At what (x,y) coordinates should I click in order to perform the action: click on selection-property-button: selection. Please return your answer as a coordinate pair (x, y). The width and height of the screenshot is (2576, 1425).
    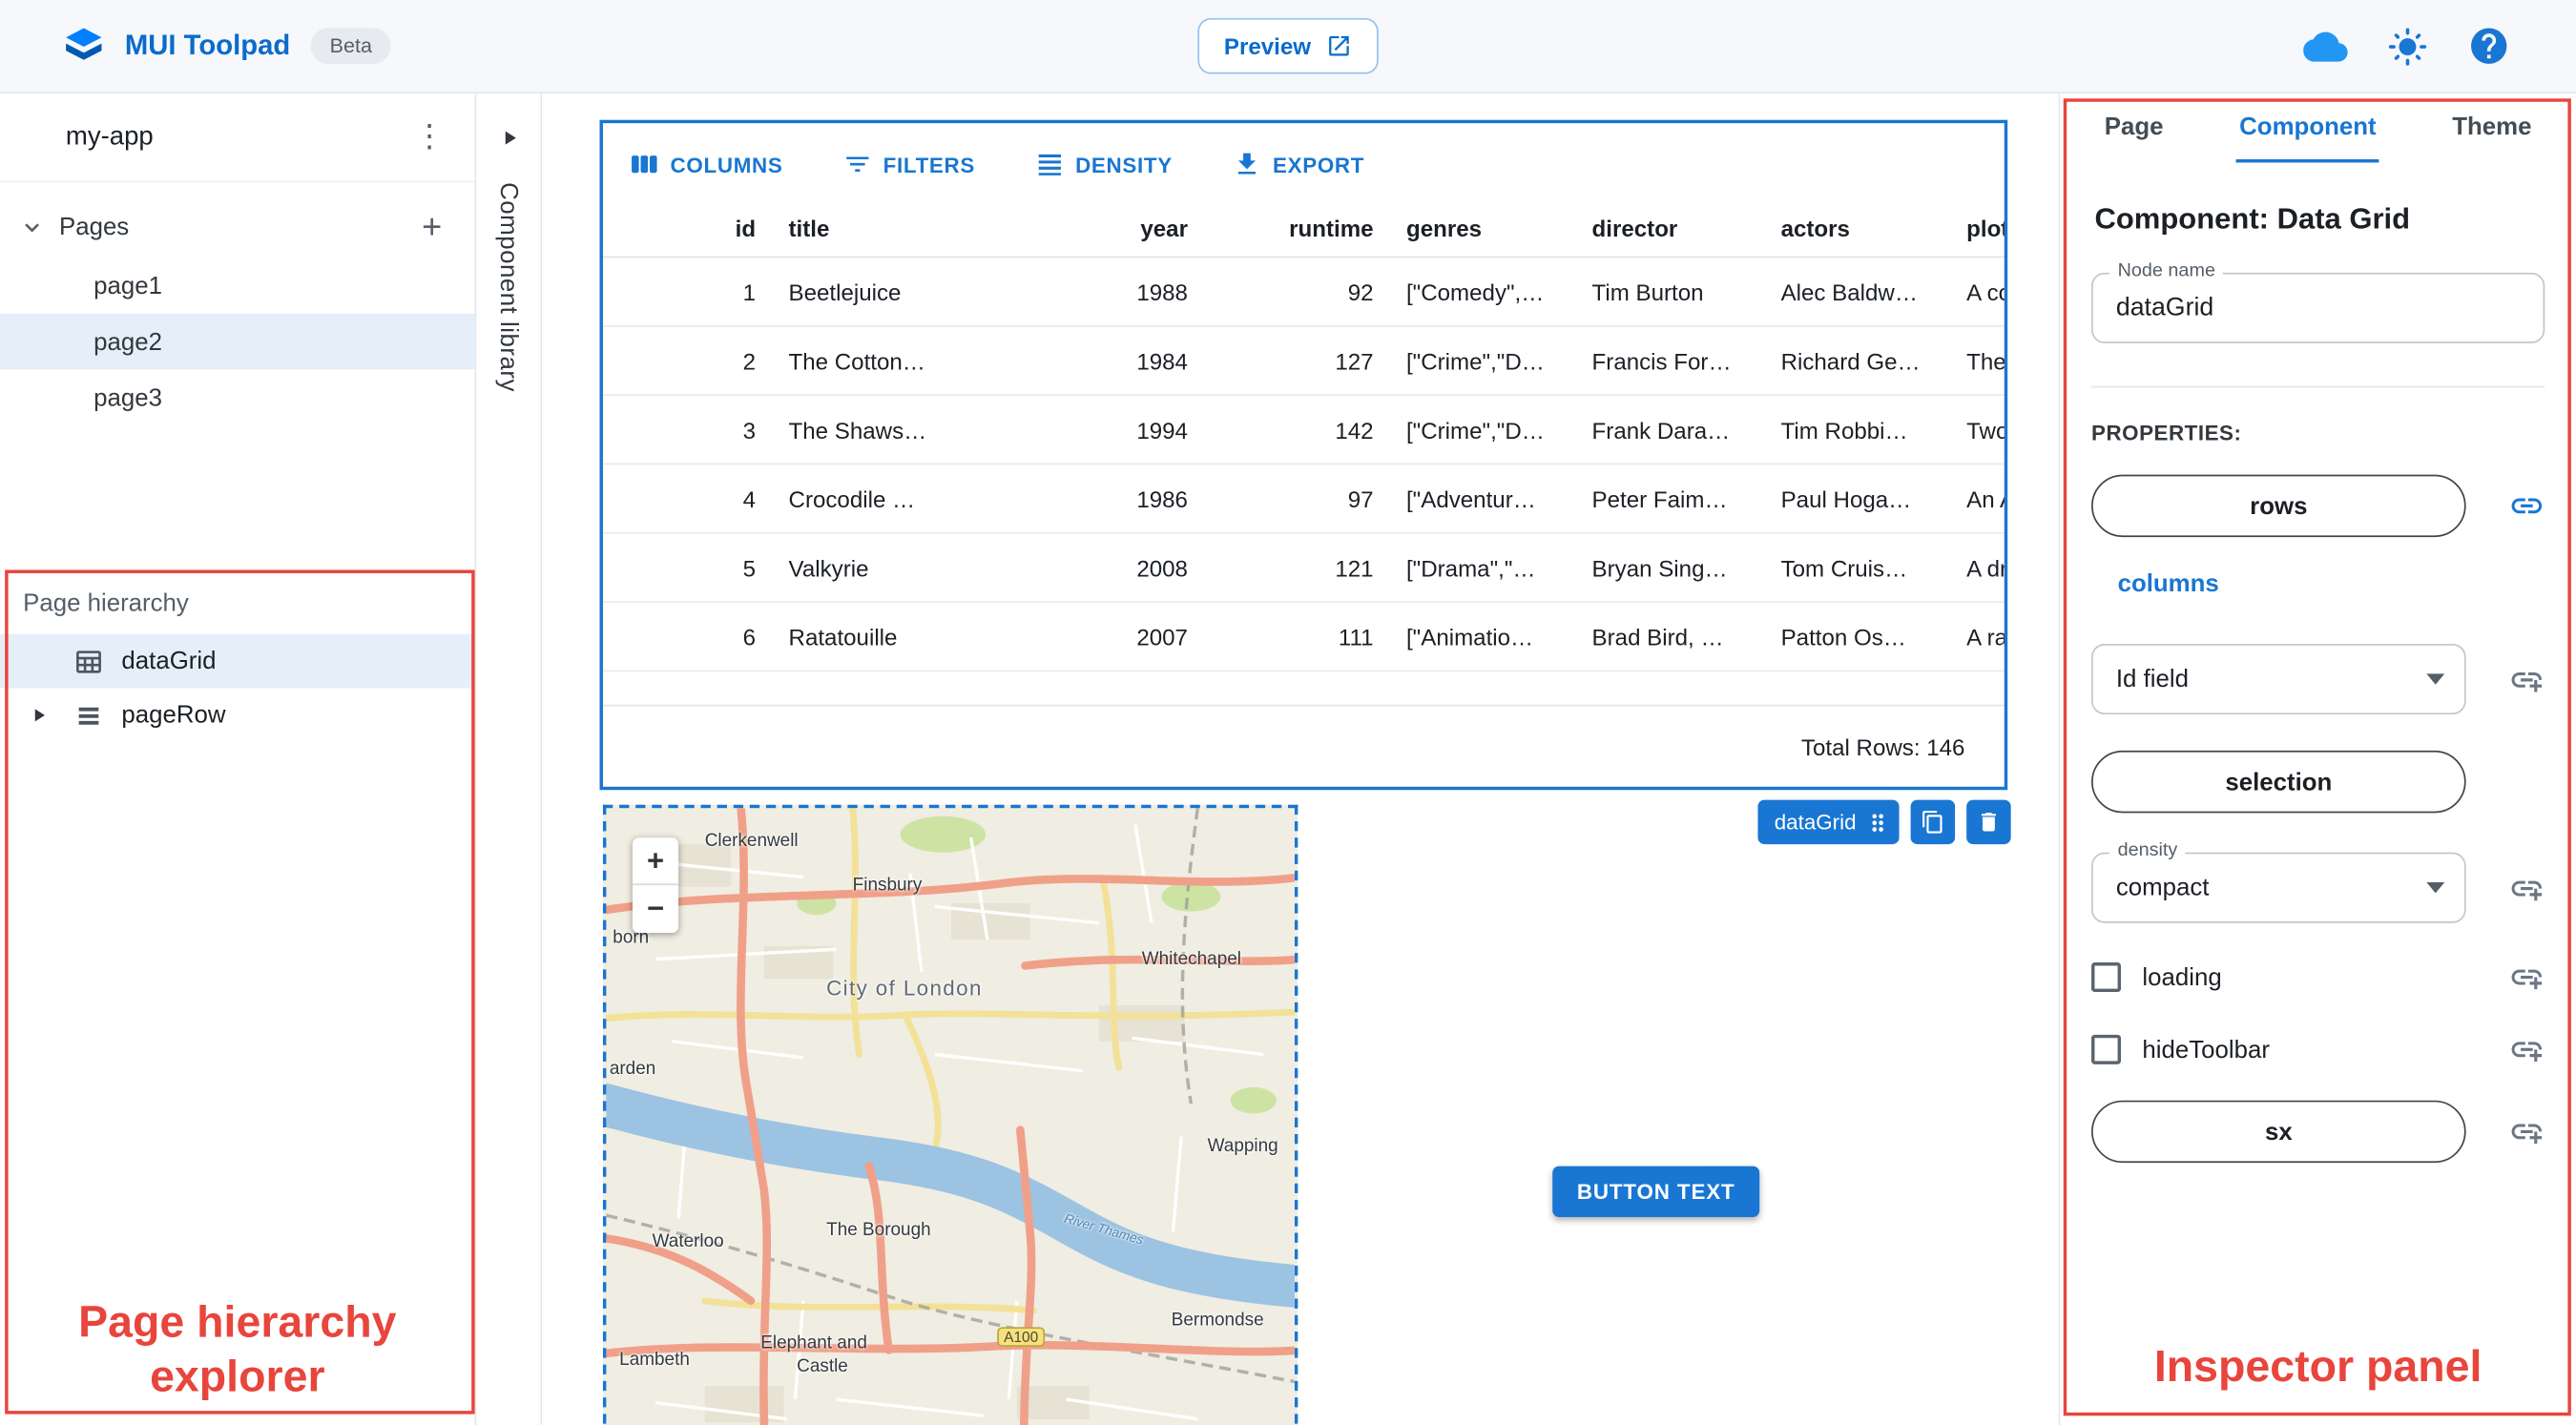
    Looking at the image, I should click on (2278, 782).